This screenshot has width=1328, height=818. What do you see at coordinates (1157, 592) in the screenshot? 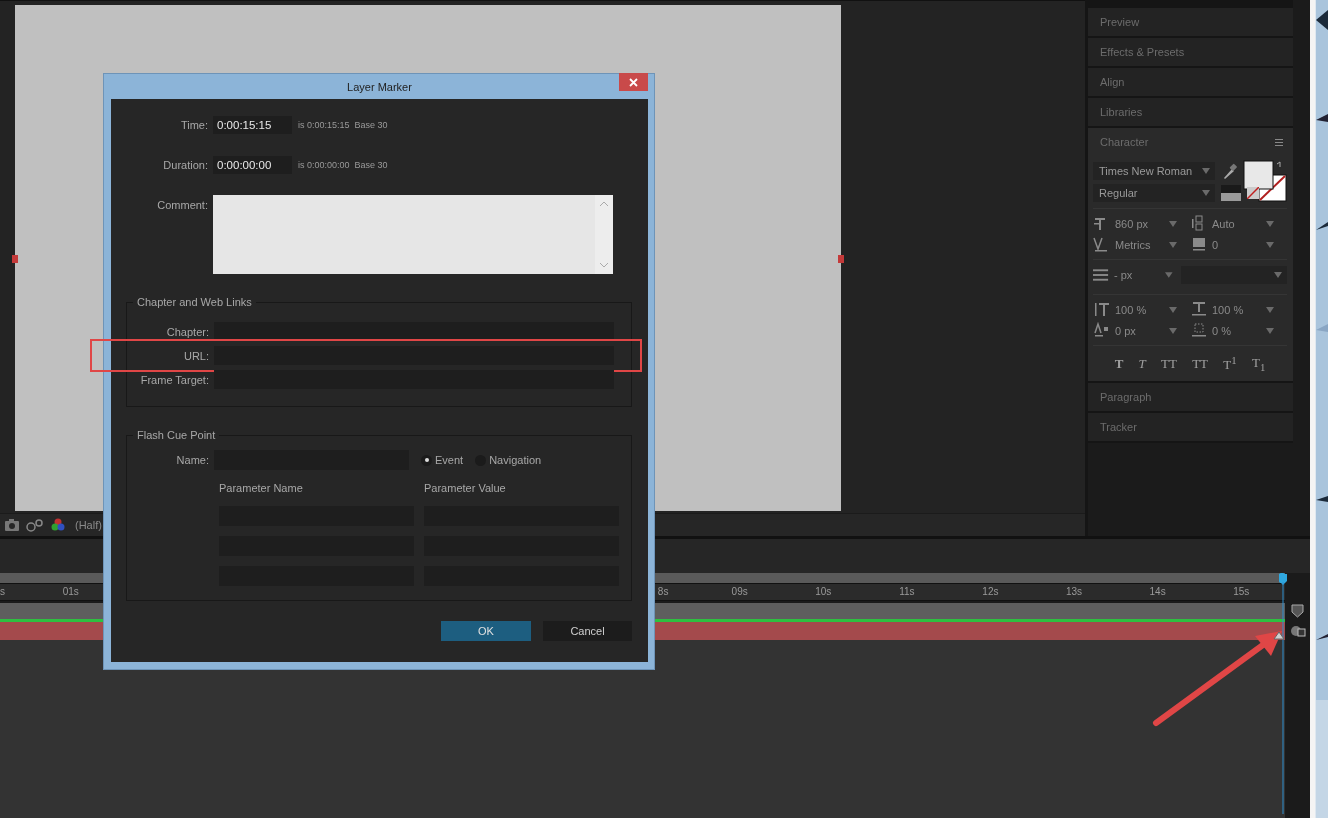
I see `ruler-label: 14s` at bounding box center [1157, 592].